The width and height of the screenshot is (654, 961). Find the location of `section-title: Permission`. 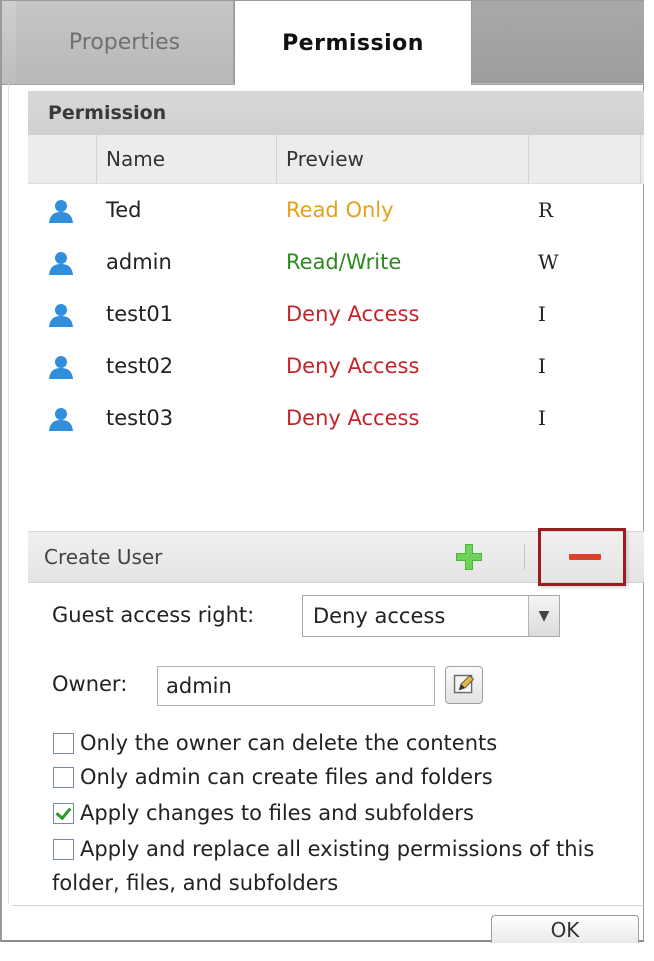

section-title: Permission is located at coordinates (336, 113).